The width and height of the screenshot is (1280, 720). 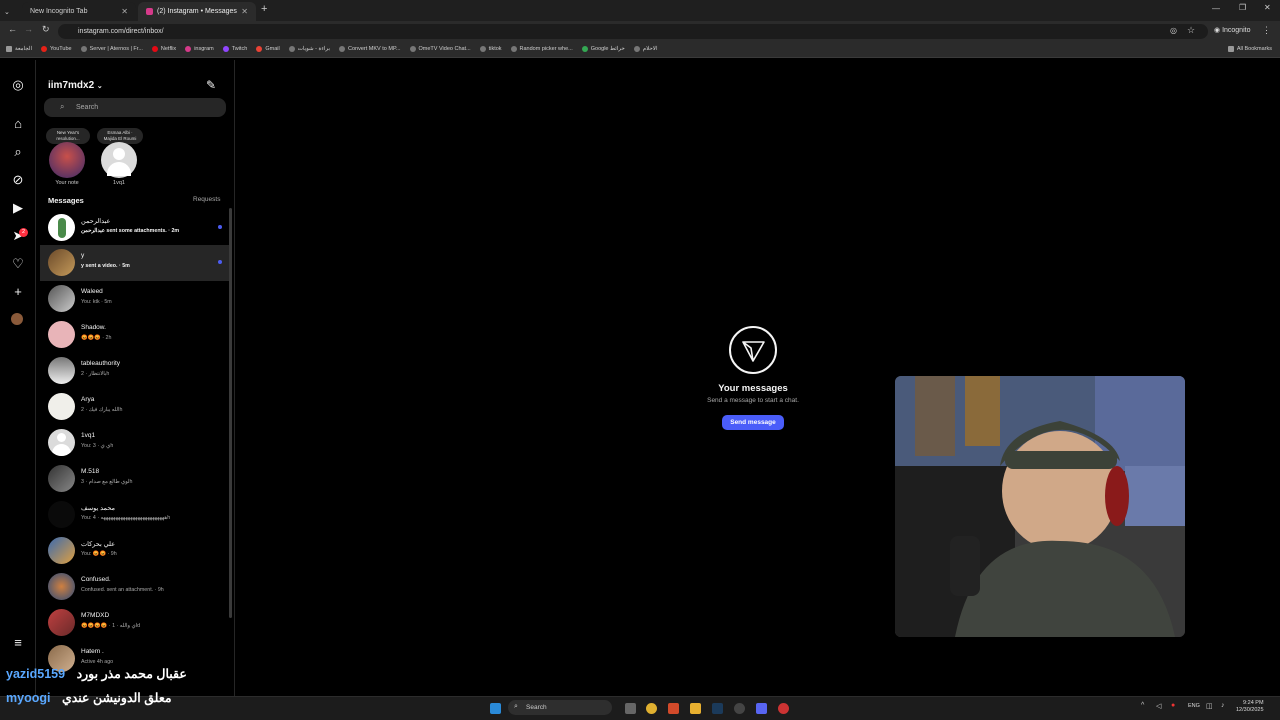 I want to click on chrome-icon, so click(x=651, y=708).